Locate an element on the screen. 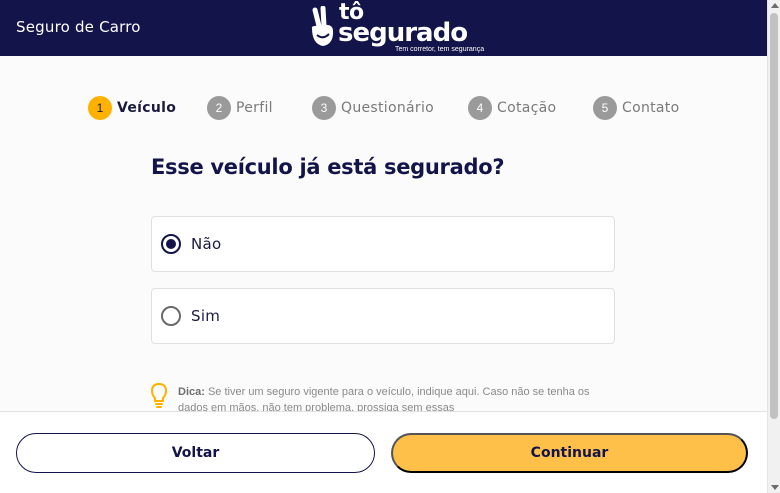 Image resolution: width=780 pixels, height=493 pixels. header-title: Seguro de Carro is located at coordinates (78, 27).